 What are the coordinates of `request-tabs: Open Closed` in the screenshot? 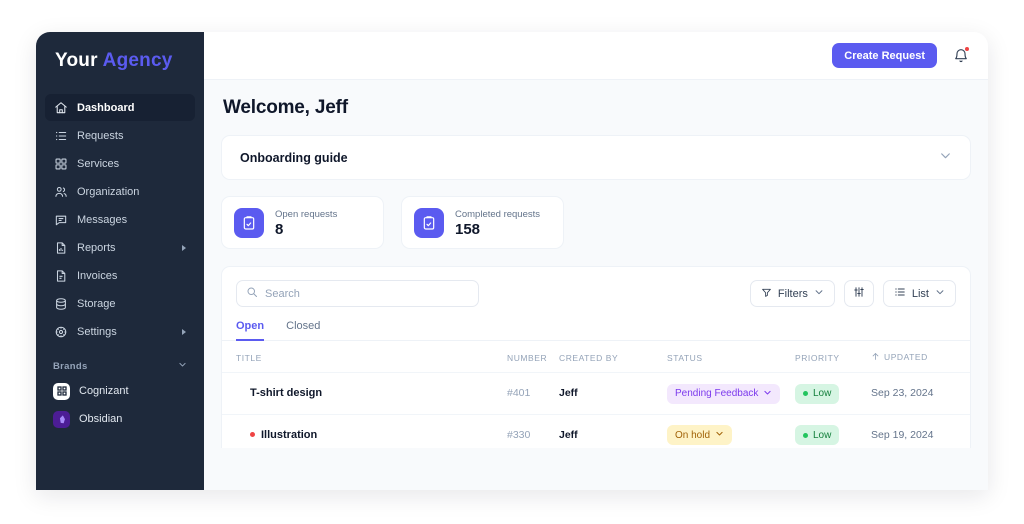 It's located at (596, 330).